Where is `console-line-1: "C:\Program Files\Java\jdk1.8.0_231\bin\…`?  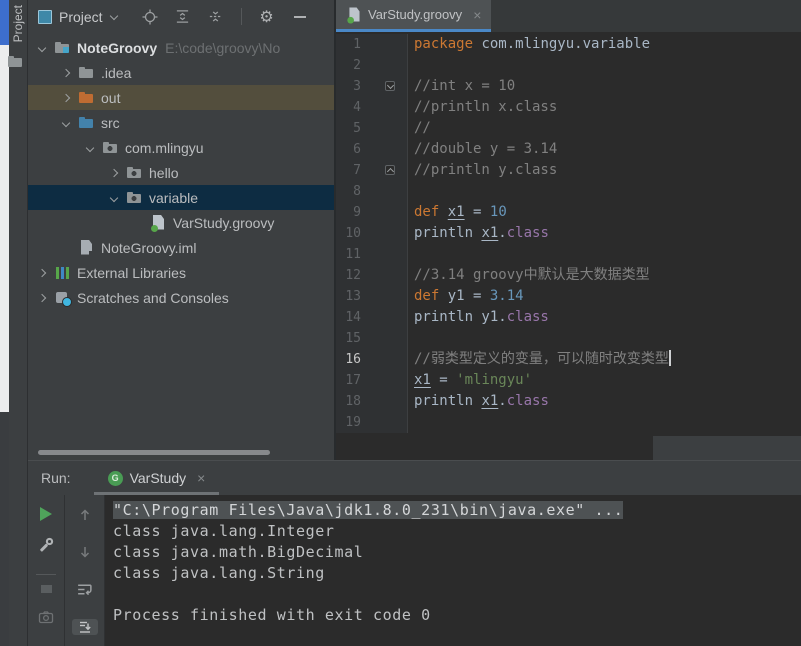 console-line-1: "C:\Program Files\Java\jdk1.8.0_231\bin\… is located at coordinates (368, 510).